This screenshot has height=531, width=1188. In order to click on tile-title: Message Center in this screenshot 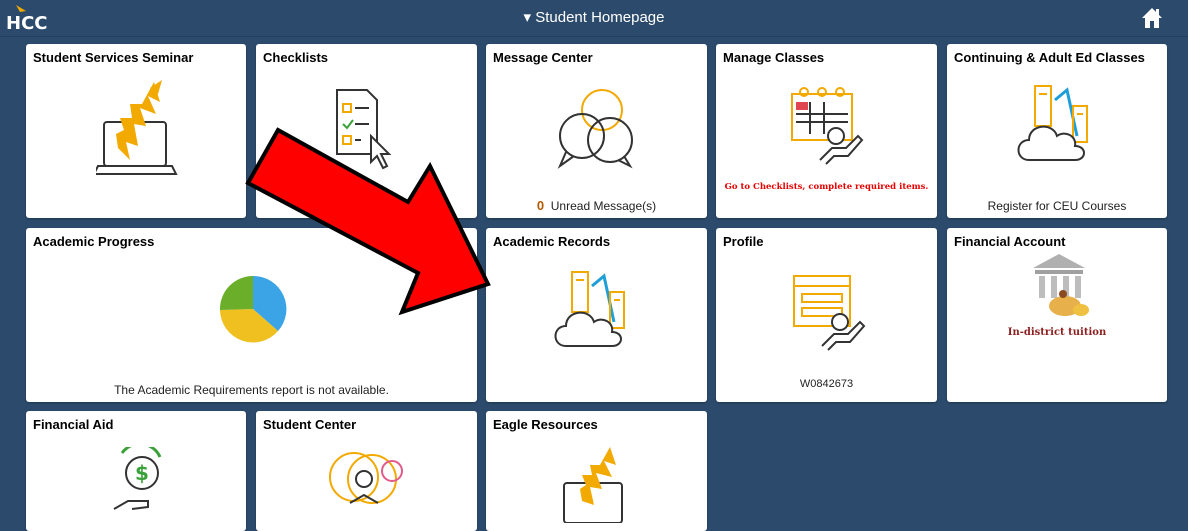, I will do `click(543, 57)`.